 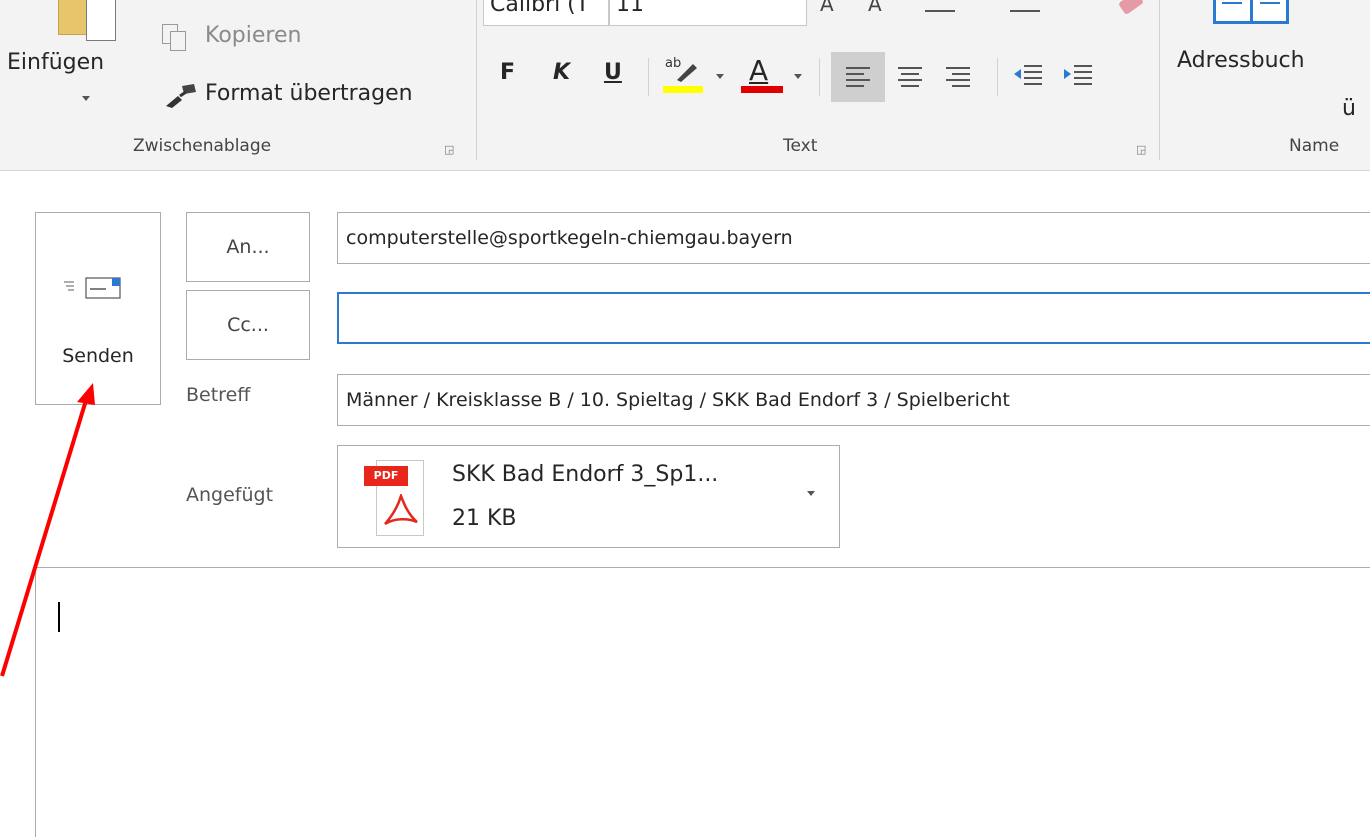 I want to click on text-group-label: Text, so click(x=800, y=146).